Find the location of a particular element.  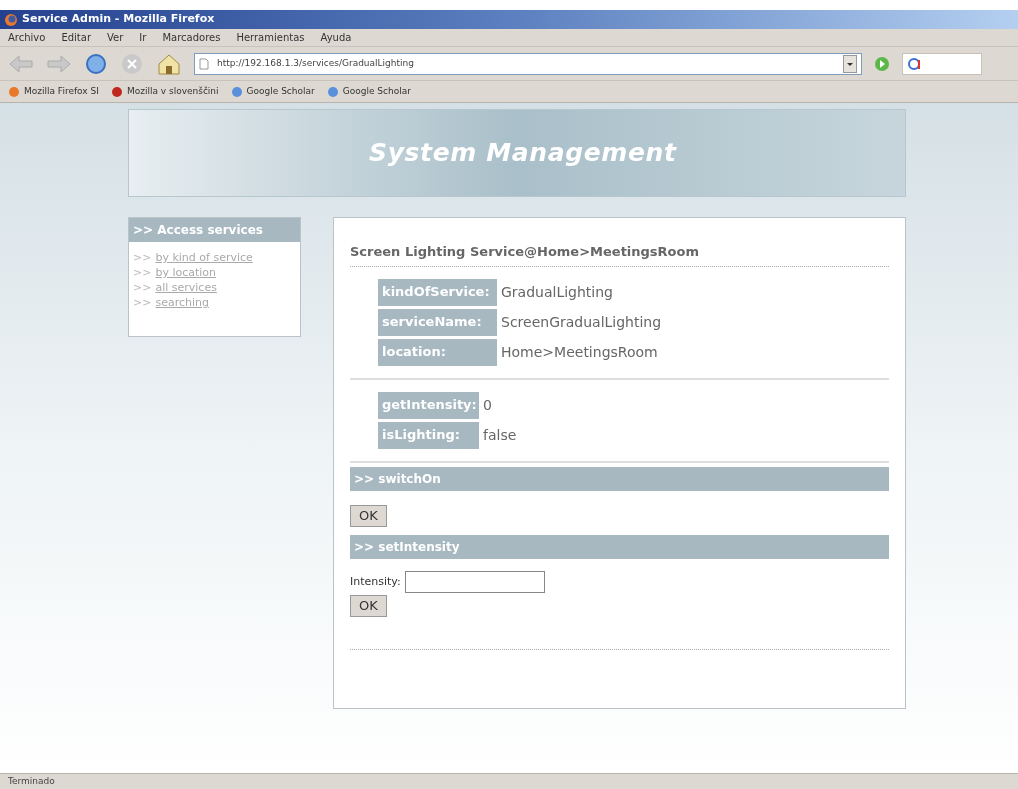

property-value: Home>MeetingsRoom is located at coordinates (579, 352).